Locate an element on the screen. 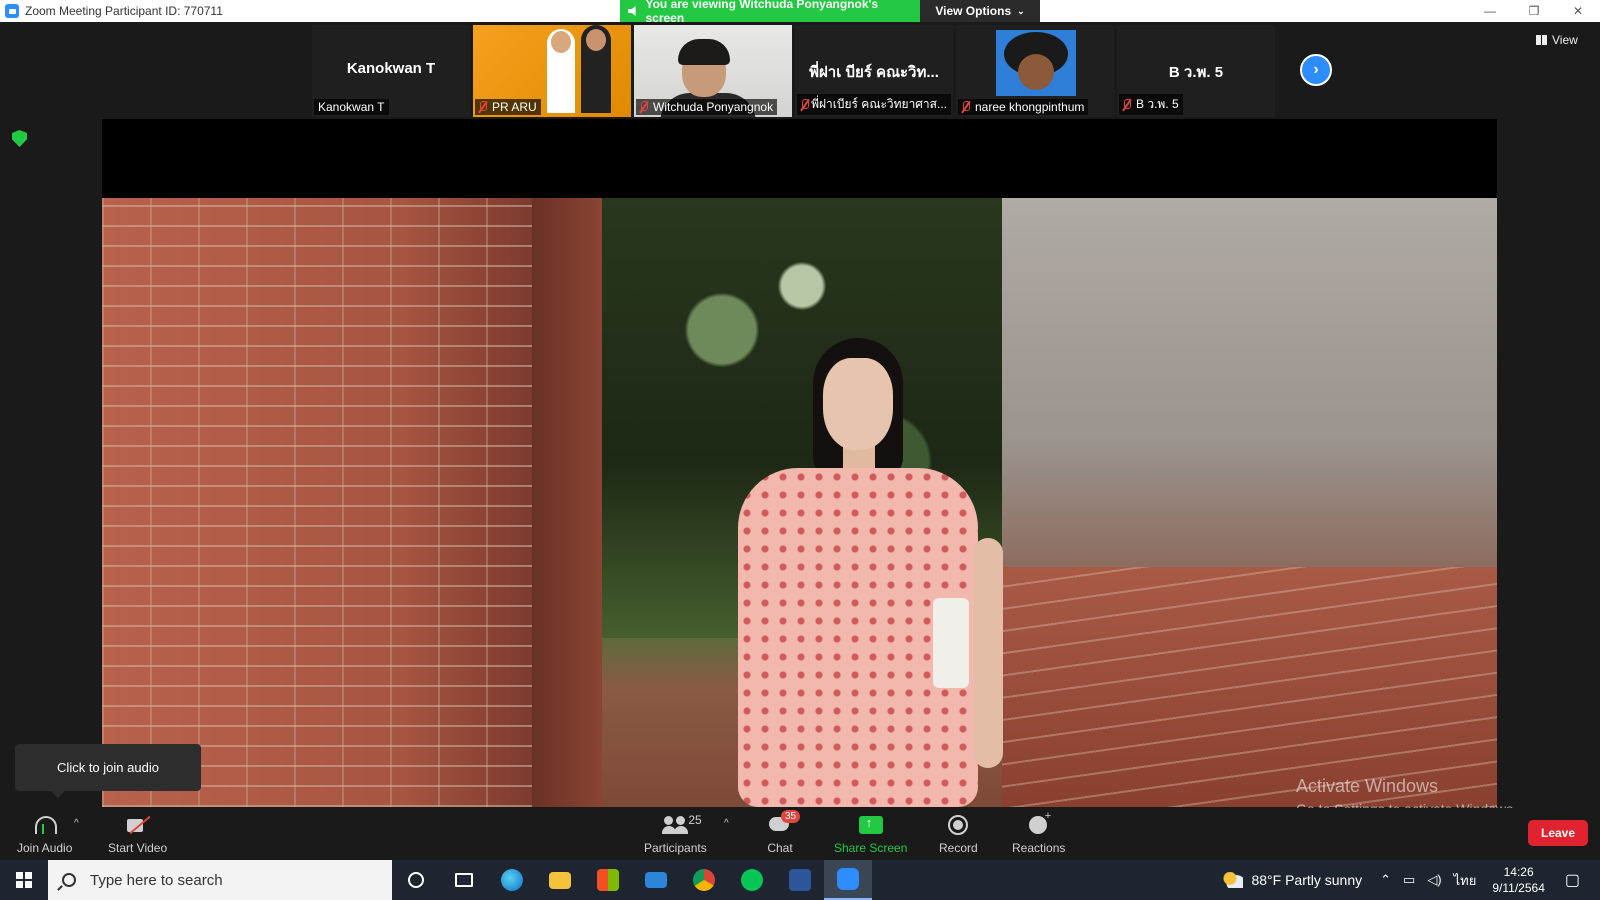  participant-name-label: Witchuda Ponyangnok is located at coordinates (707, 107).